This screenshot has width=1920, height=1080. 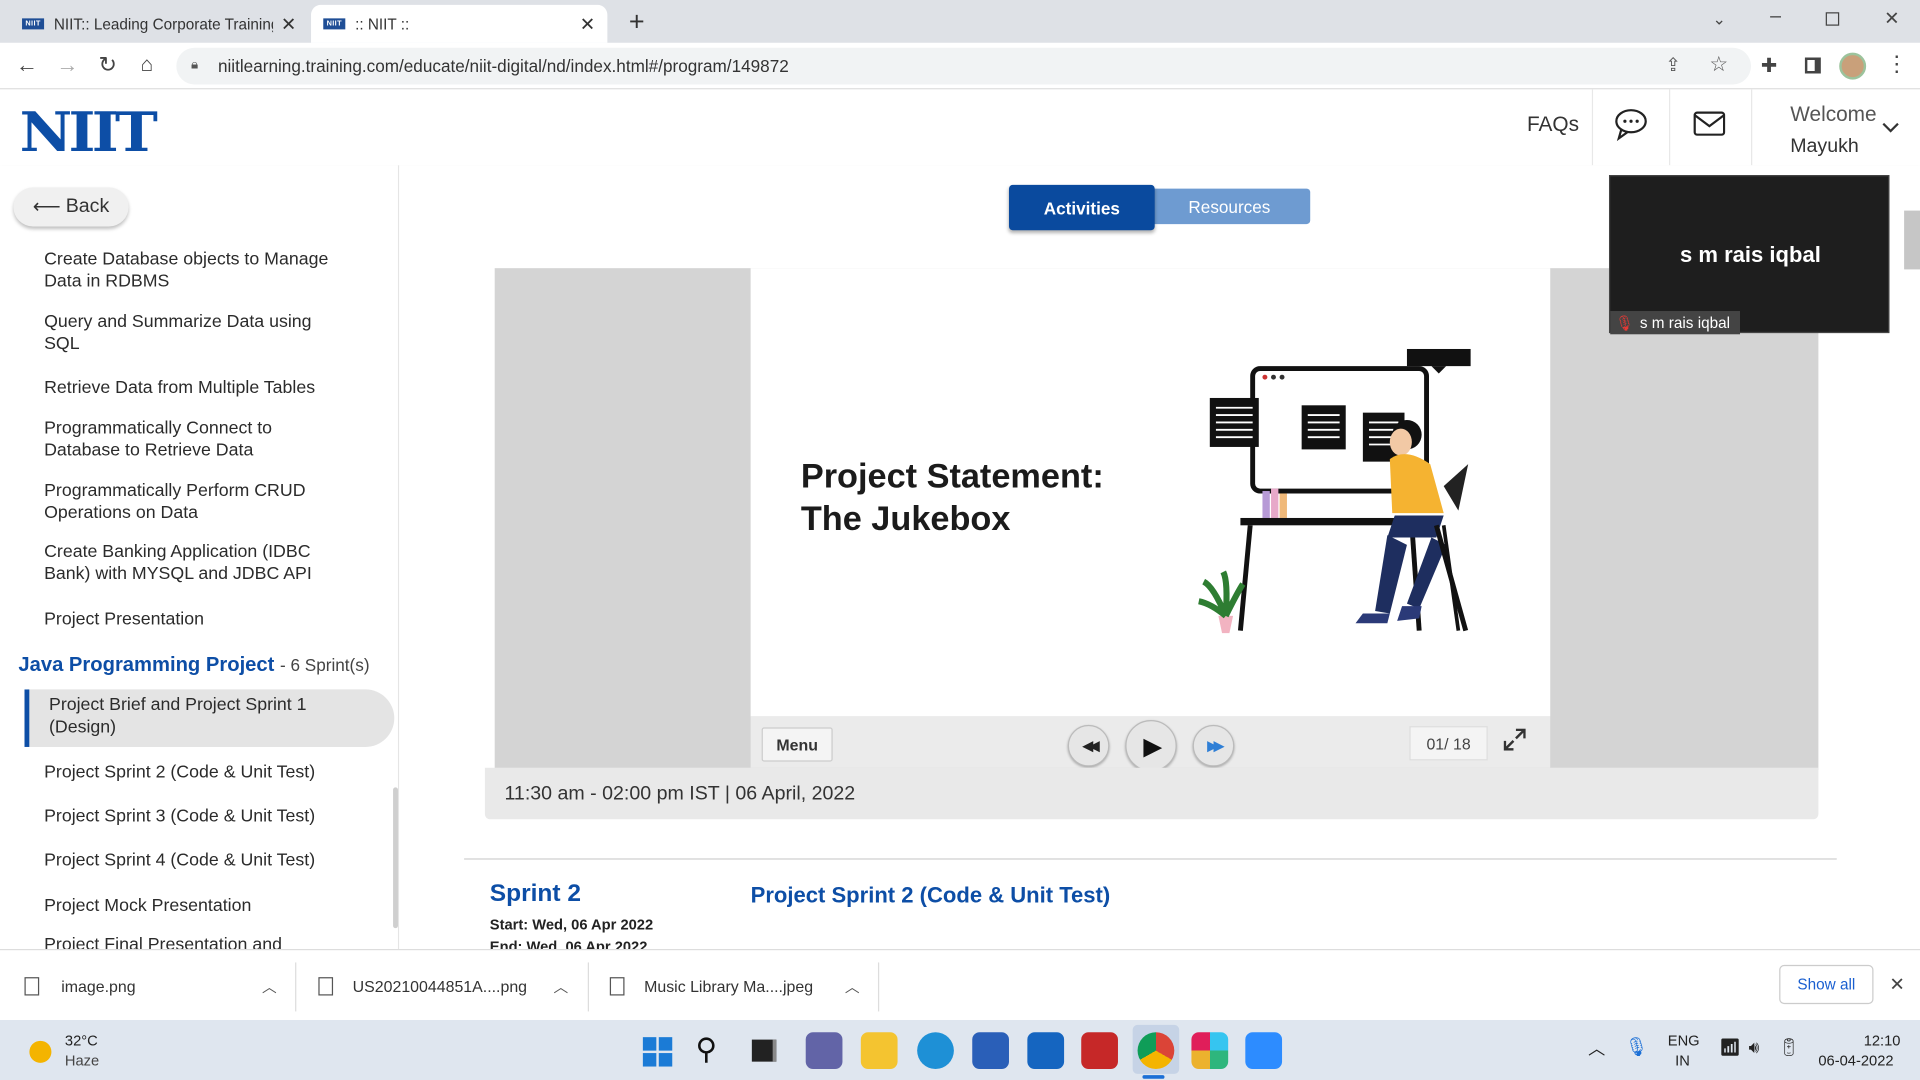 I want to click on back-arrow-icon: ←, so click(x=27, y=64).